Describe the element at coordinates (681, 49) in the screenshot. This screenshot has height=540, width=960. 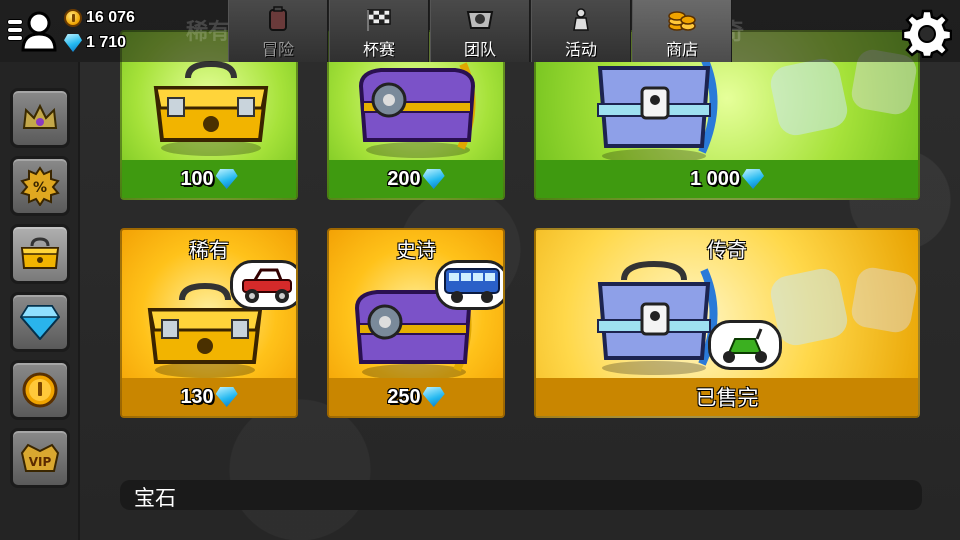
I see `tab-label: 商店` at that location.